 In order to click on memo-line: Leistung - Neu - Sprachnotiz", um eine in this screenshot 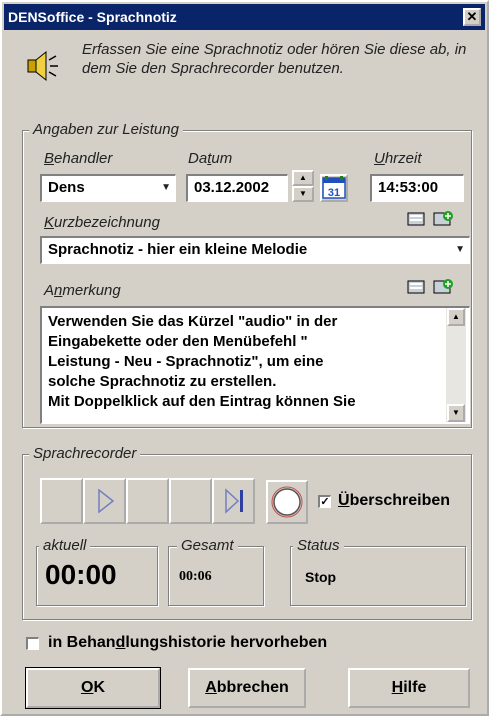, I will do `click(186, 361)`.